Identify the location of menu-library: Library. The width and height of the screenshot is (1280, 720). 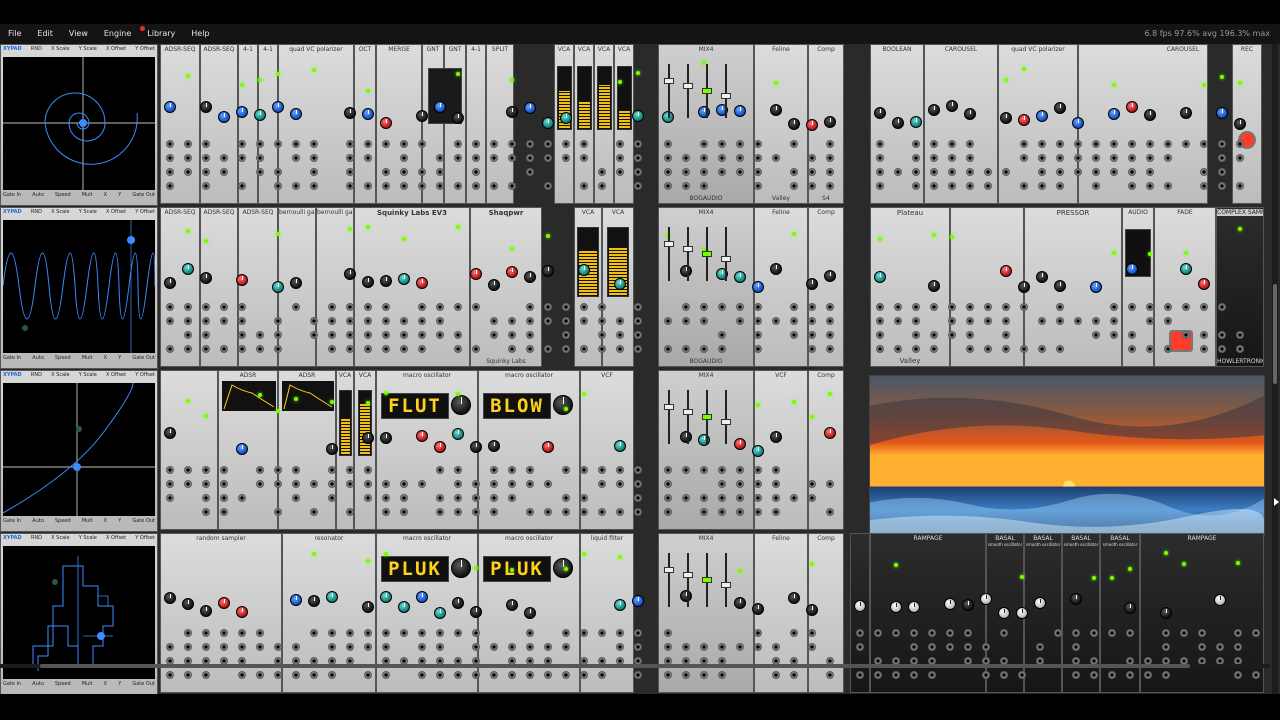
(161, 34).